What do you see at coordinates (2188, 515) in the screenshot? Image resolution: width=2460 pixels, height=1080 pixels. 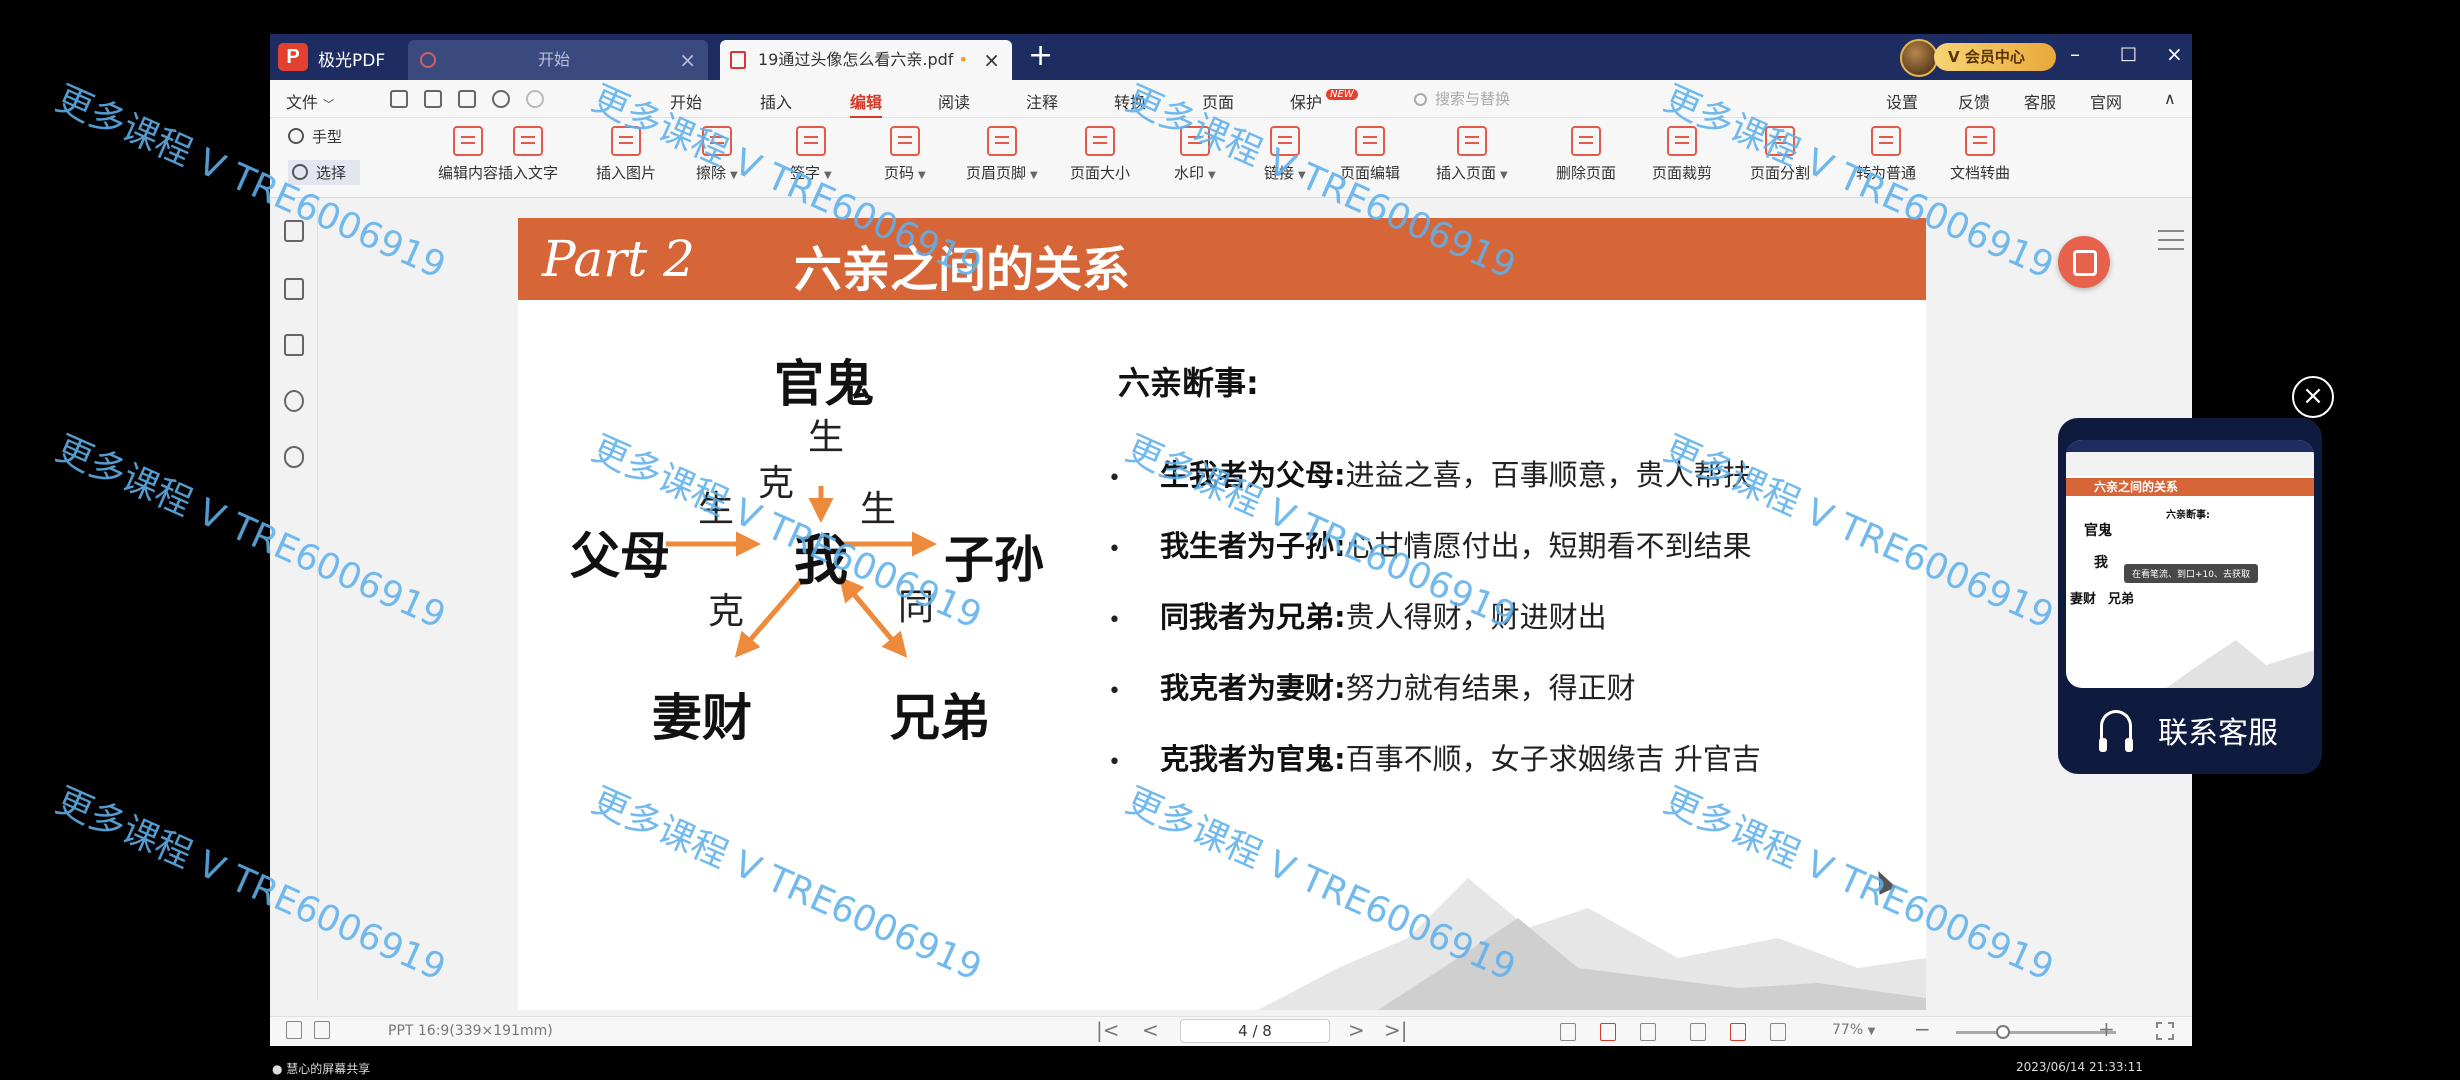 I see `preview-heading: 六亲断事:` at bounding box center [2188, 515].